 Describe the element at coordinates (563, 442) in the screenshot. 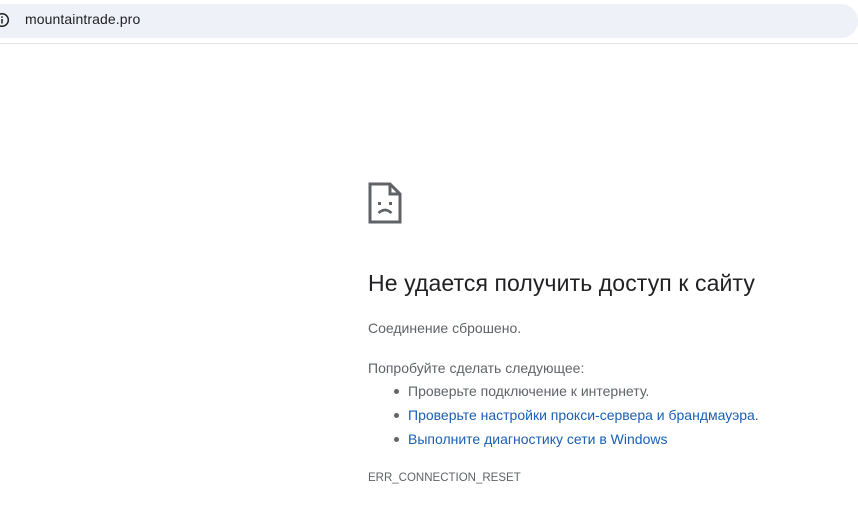

I see `suggestion-network-diagnostics-link: Выполните диагностику сети в Windows` at that location.